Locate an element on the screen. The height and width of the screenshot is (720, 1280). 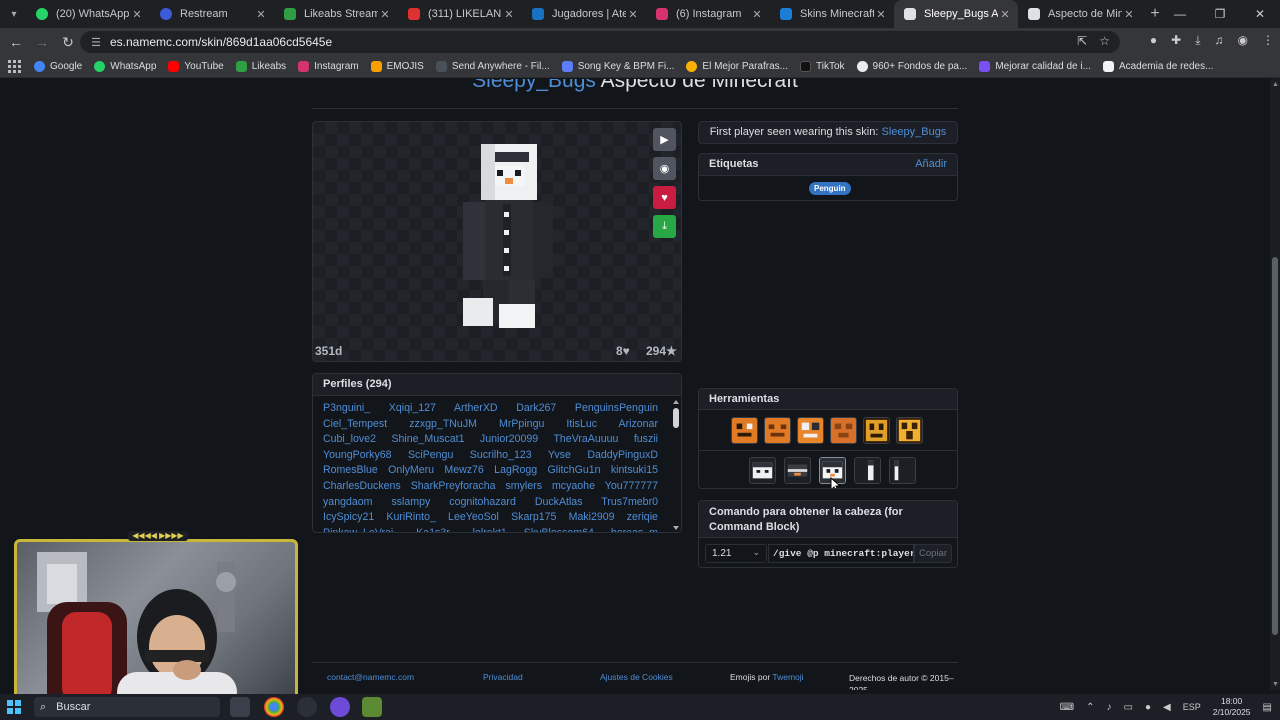
page-scrollbar: ▲ ▼ is located at coordinates (1275, 384).